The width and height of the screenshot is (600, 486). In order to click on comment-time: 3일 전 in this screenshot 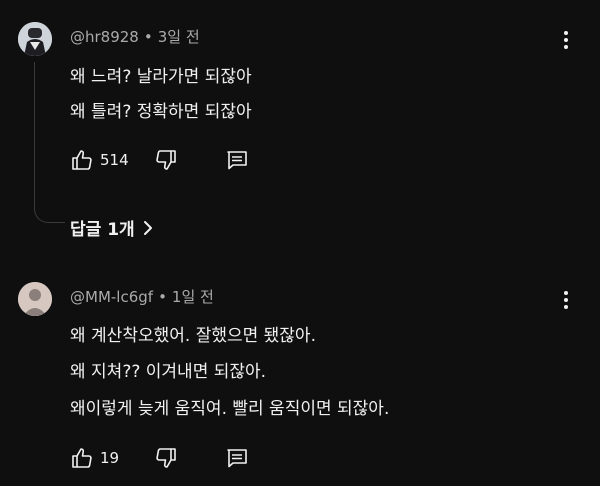, I will do `click(179, 37)`.